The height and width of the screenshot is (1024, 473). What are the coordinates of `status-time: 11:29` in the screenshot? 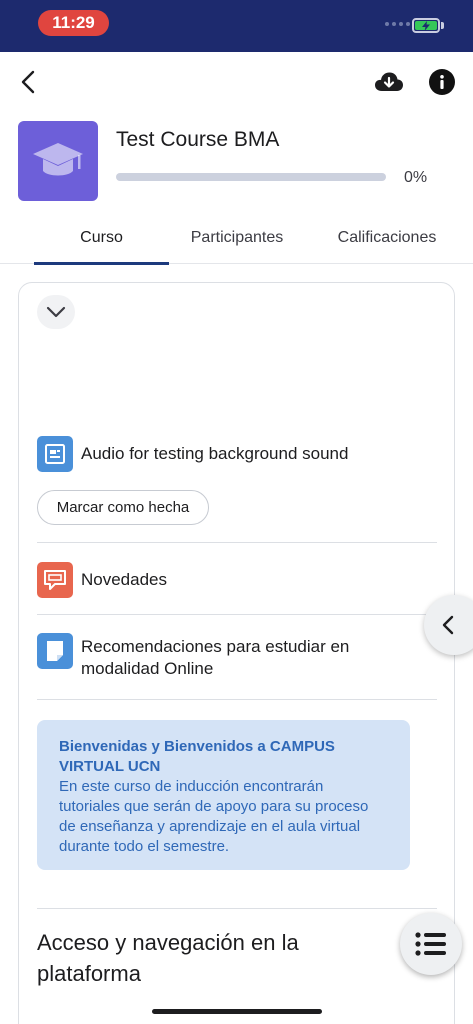 It's located at (73, 23).